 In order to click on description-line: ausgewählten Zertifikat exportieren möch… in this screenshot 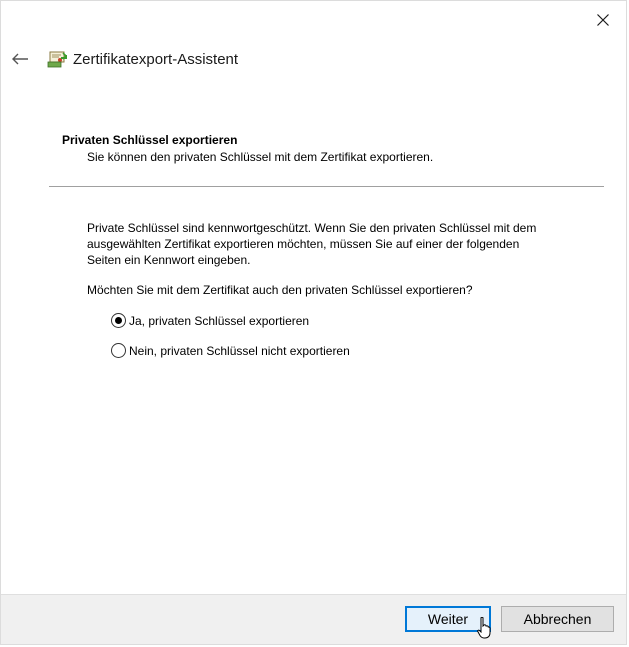, I will do `click(303, 244)`.